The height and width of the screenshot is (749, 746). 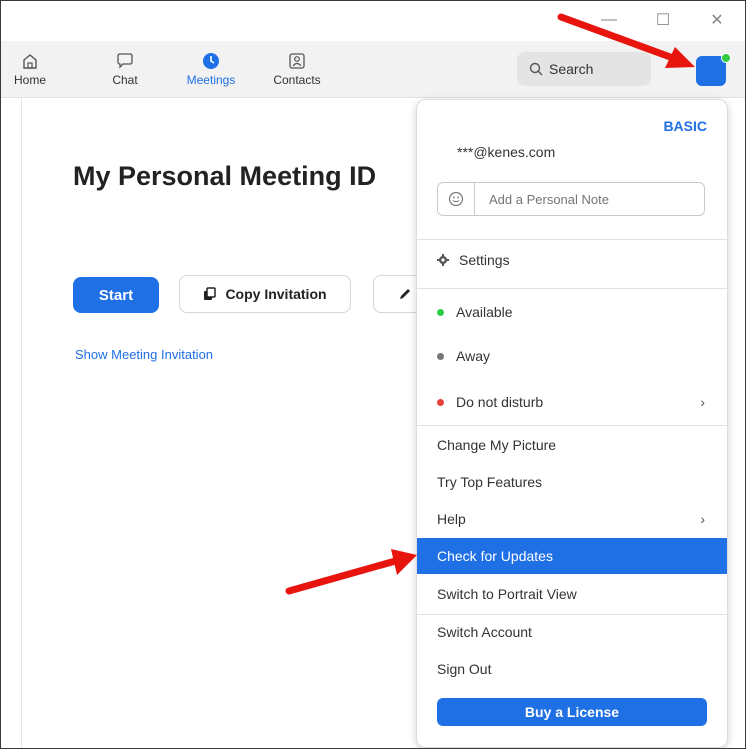 What do you see at coordinates (572, 712) in the screenshot?
I see `buy-license-button: Buy a License` at bounding box center [572, 712].